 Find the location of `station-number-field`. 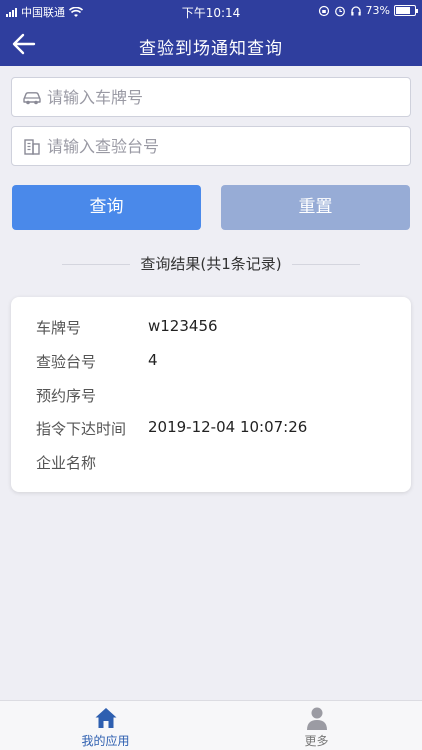

station-number-field is located at coordinates (211, 146).